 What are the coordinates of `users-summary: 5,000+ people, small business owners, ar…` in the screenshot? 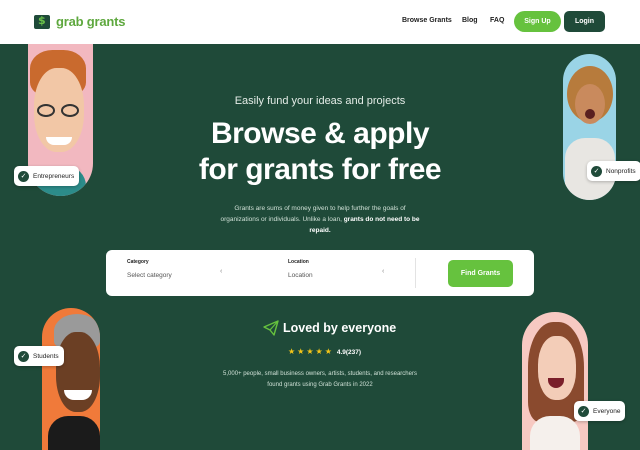 It's located at (320, 379).